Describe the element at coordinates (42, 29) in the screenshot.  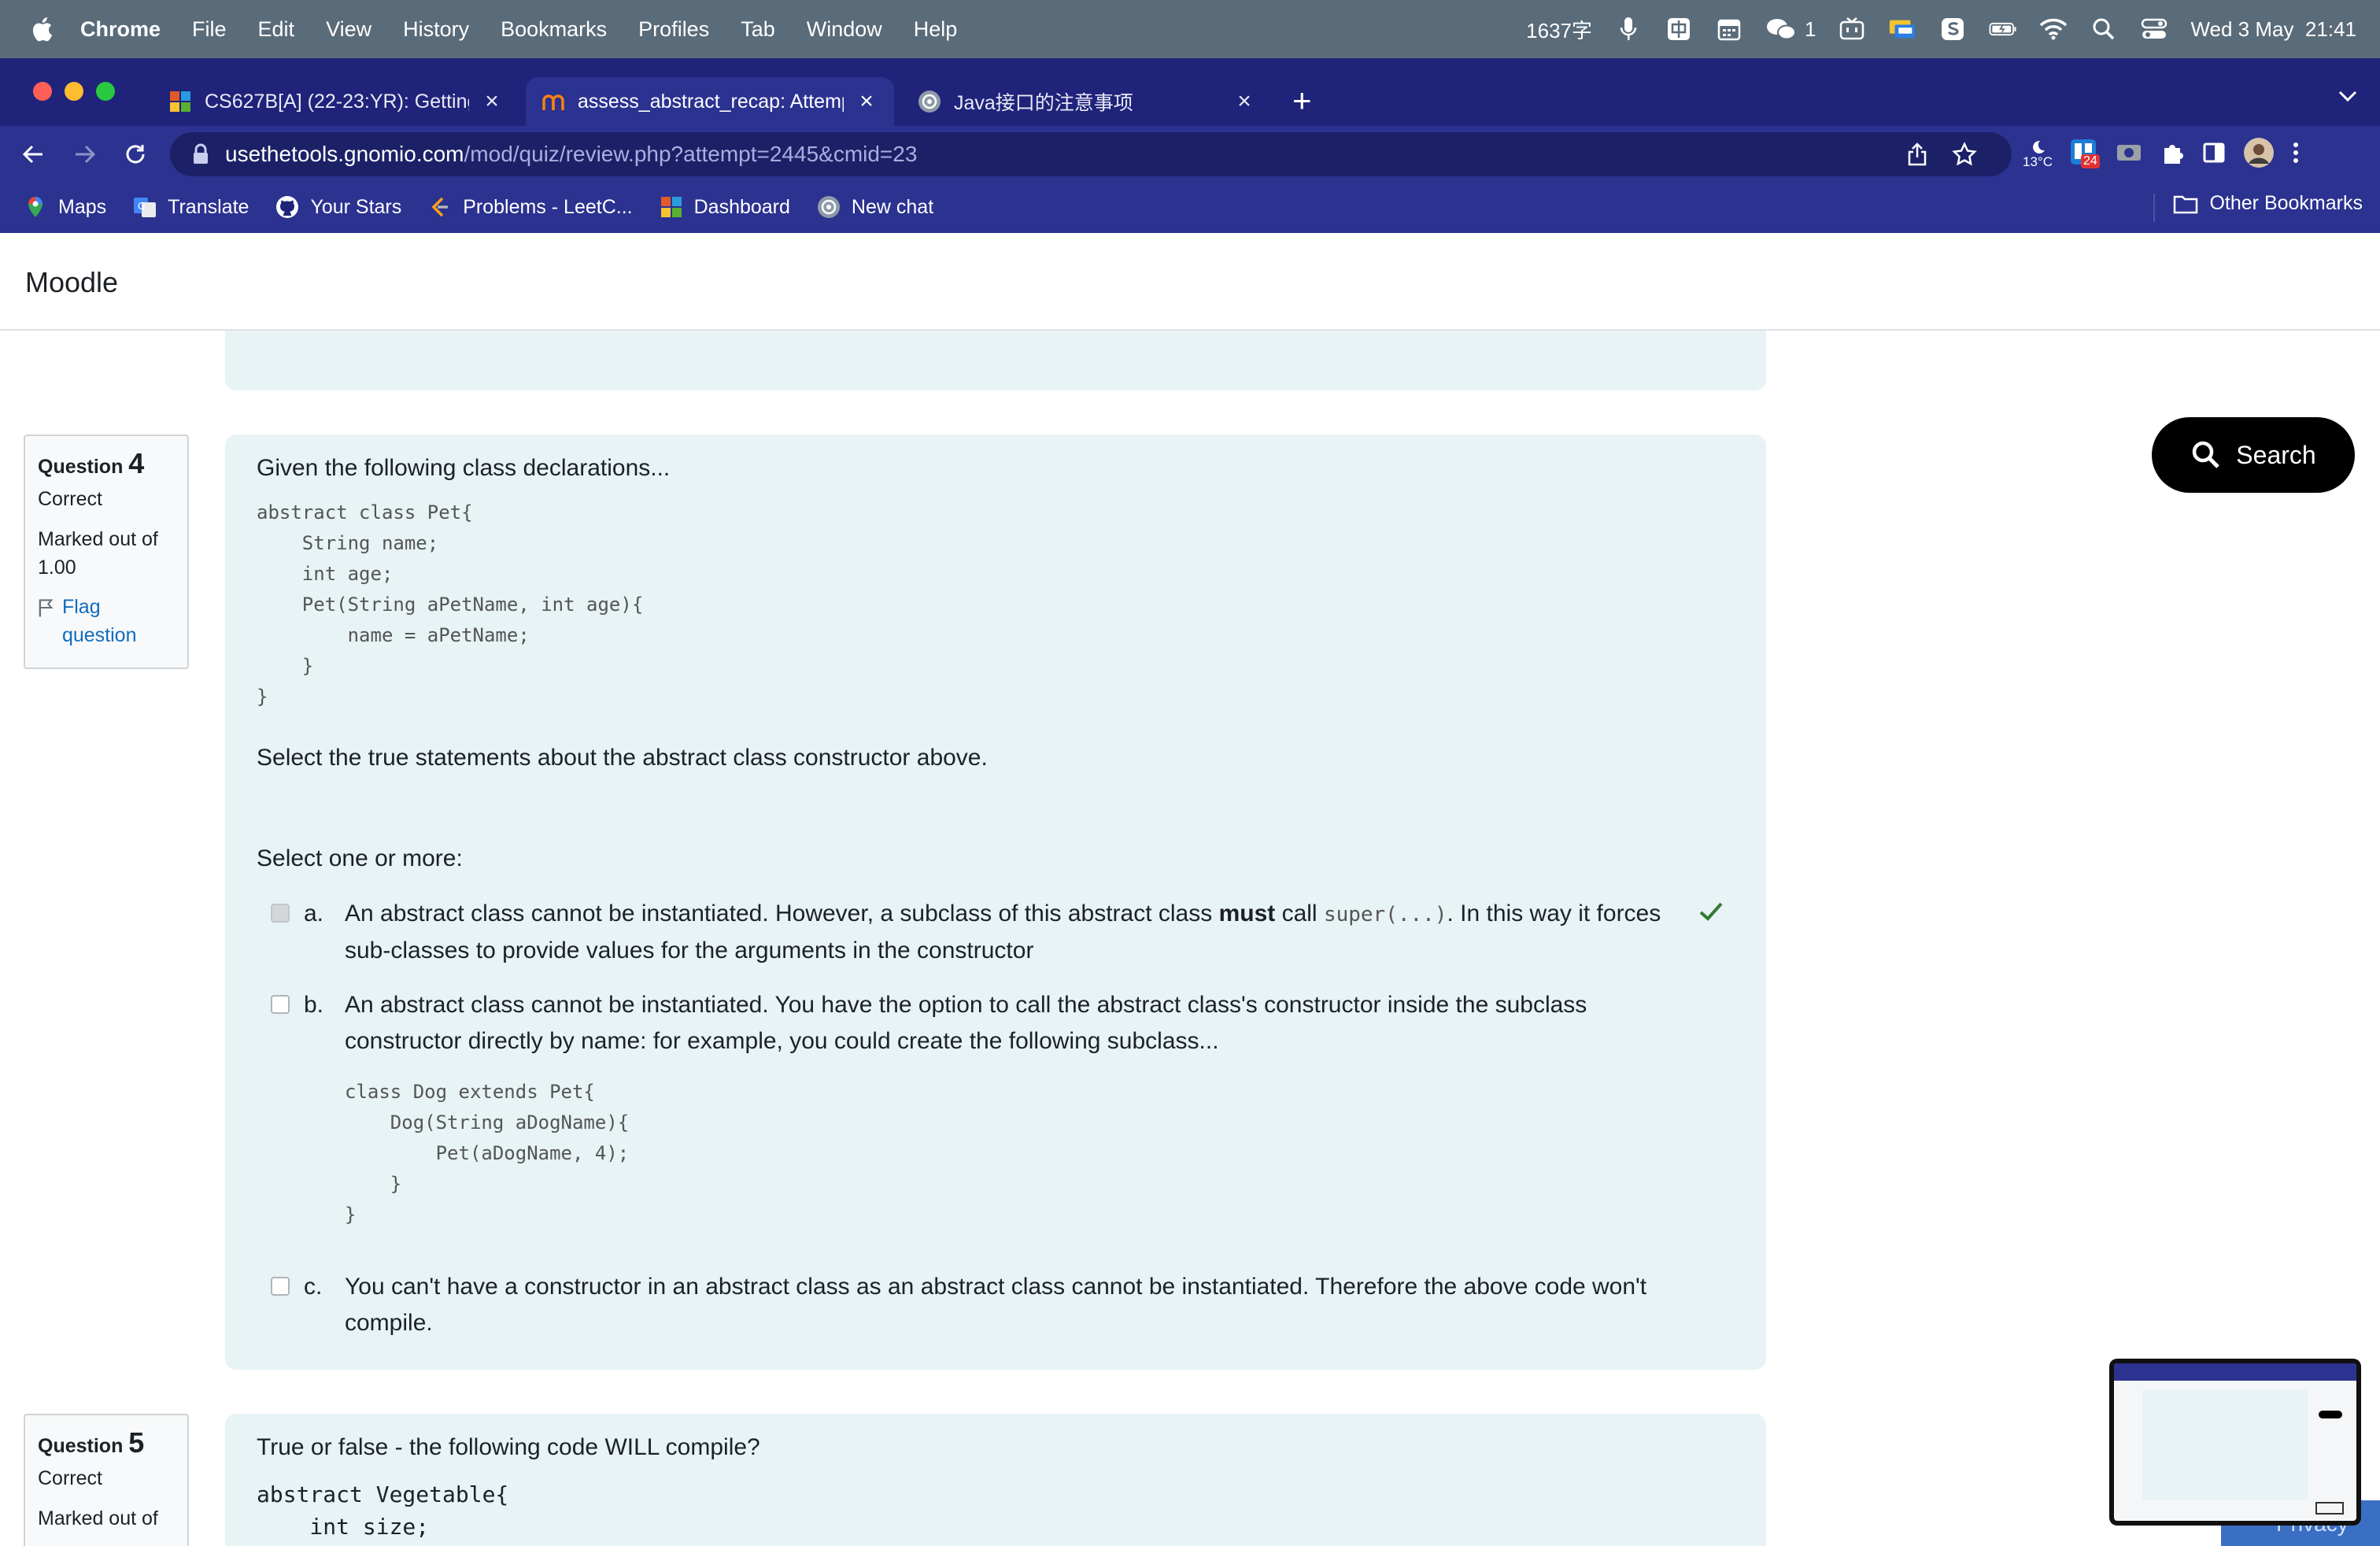
I see `apple-icon` at that location.